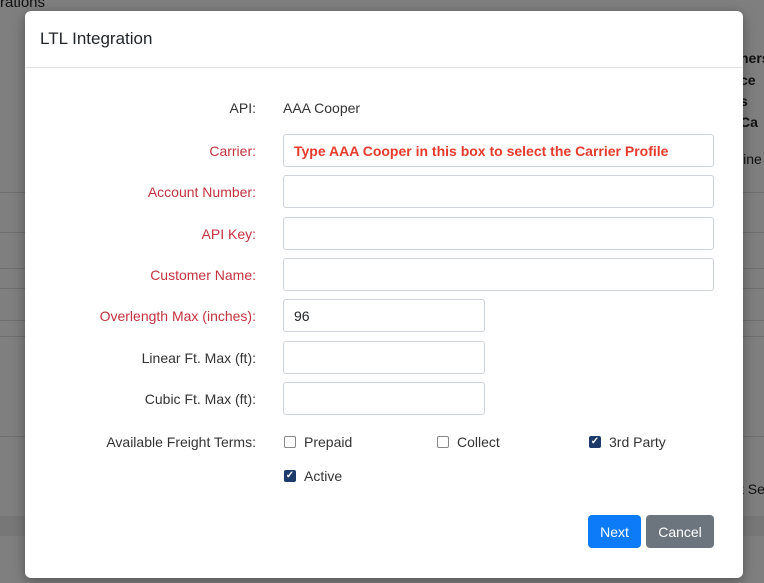  What do you see at coordinates (595, 442) in the screenshot?
I see `third-party-checkbox-box` at bounding box center [595, 442].